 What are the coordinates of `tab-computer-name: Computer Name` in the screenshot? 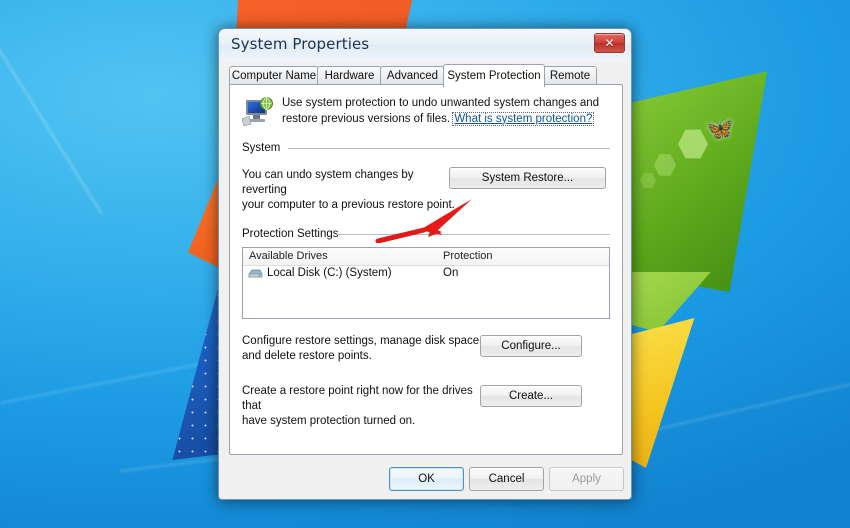 It's located at (274, 76).